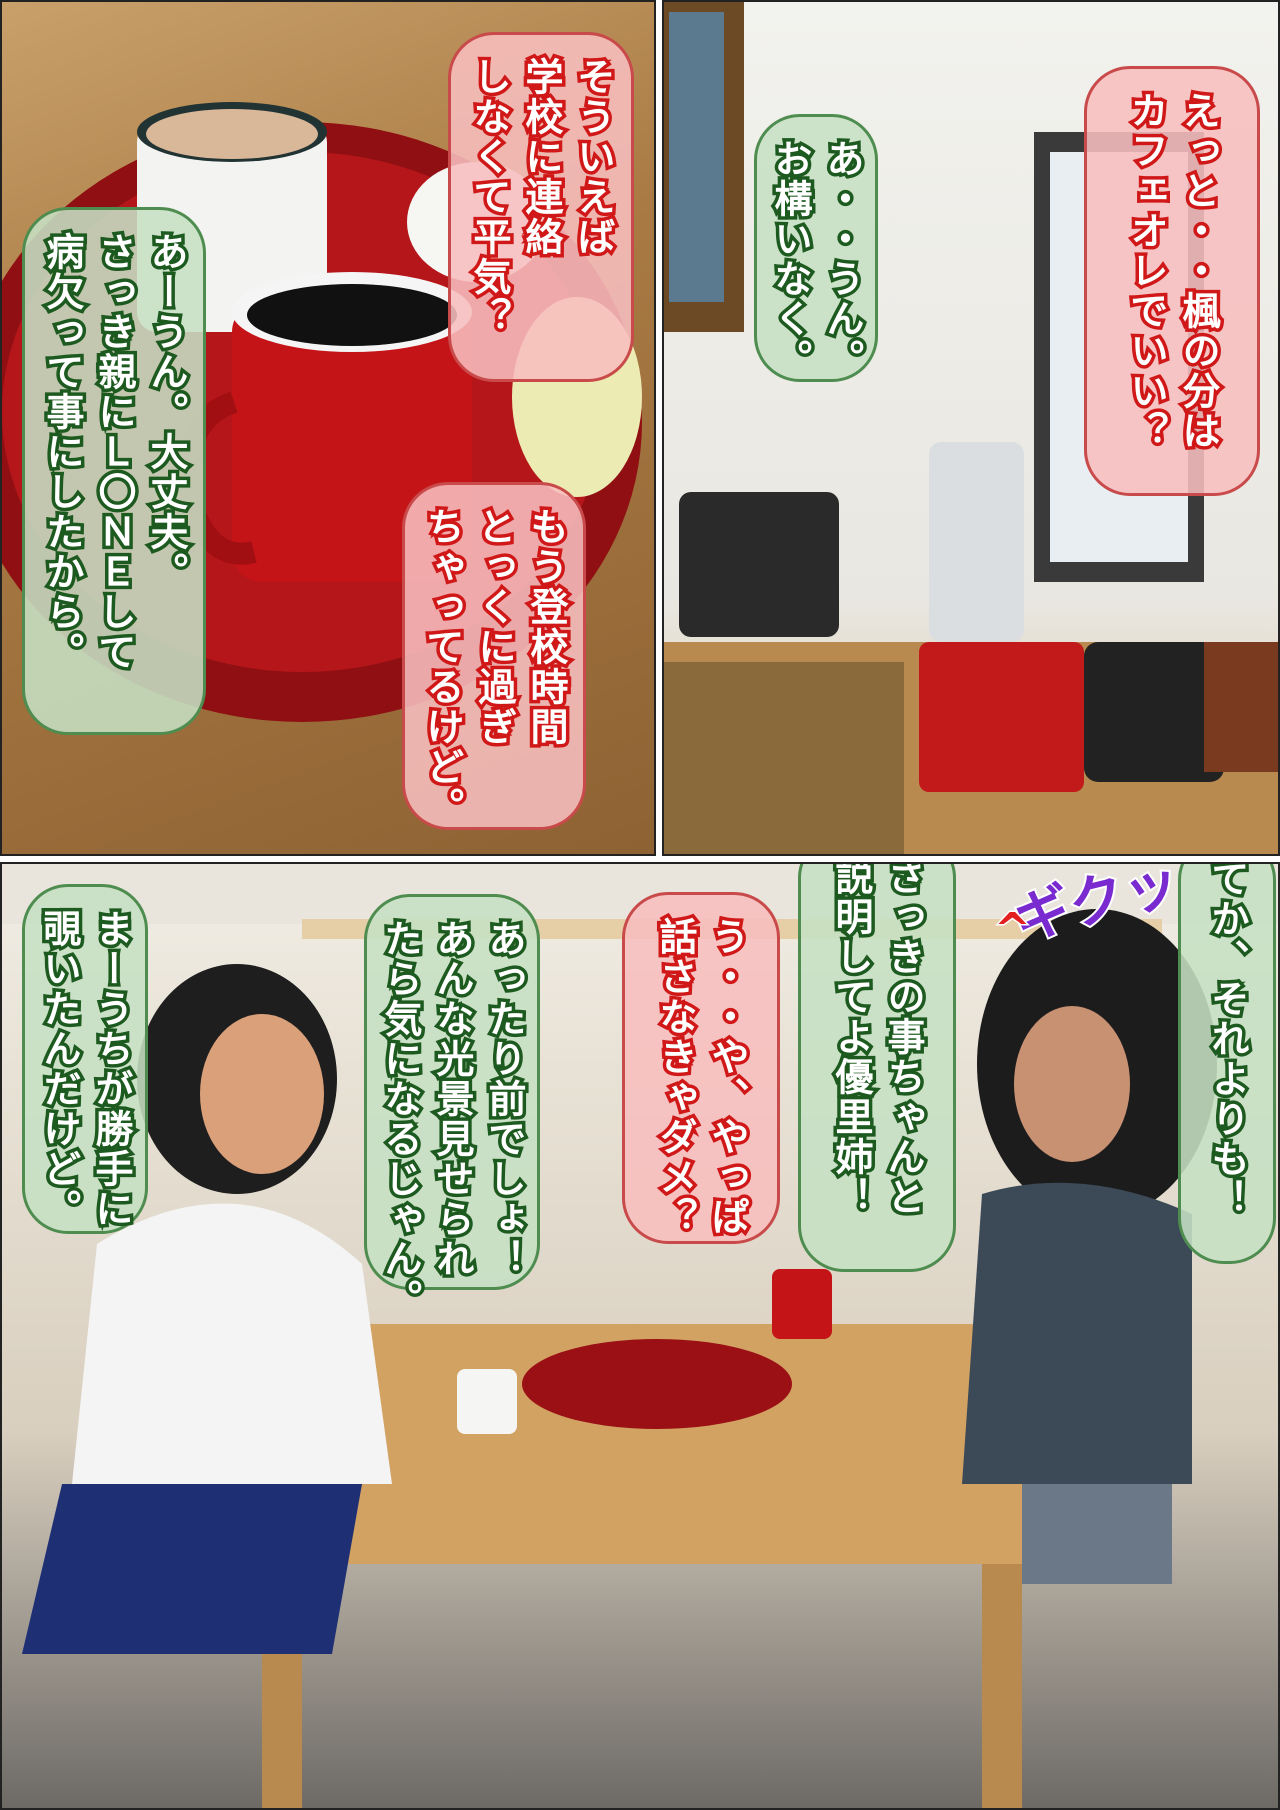 The height and width of the screenshot is (1810, 1280). I want to click on speech-text: あ・・うん。 お構いなく。, so click(816, 259).